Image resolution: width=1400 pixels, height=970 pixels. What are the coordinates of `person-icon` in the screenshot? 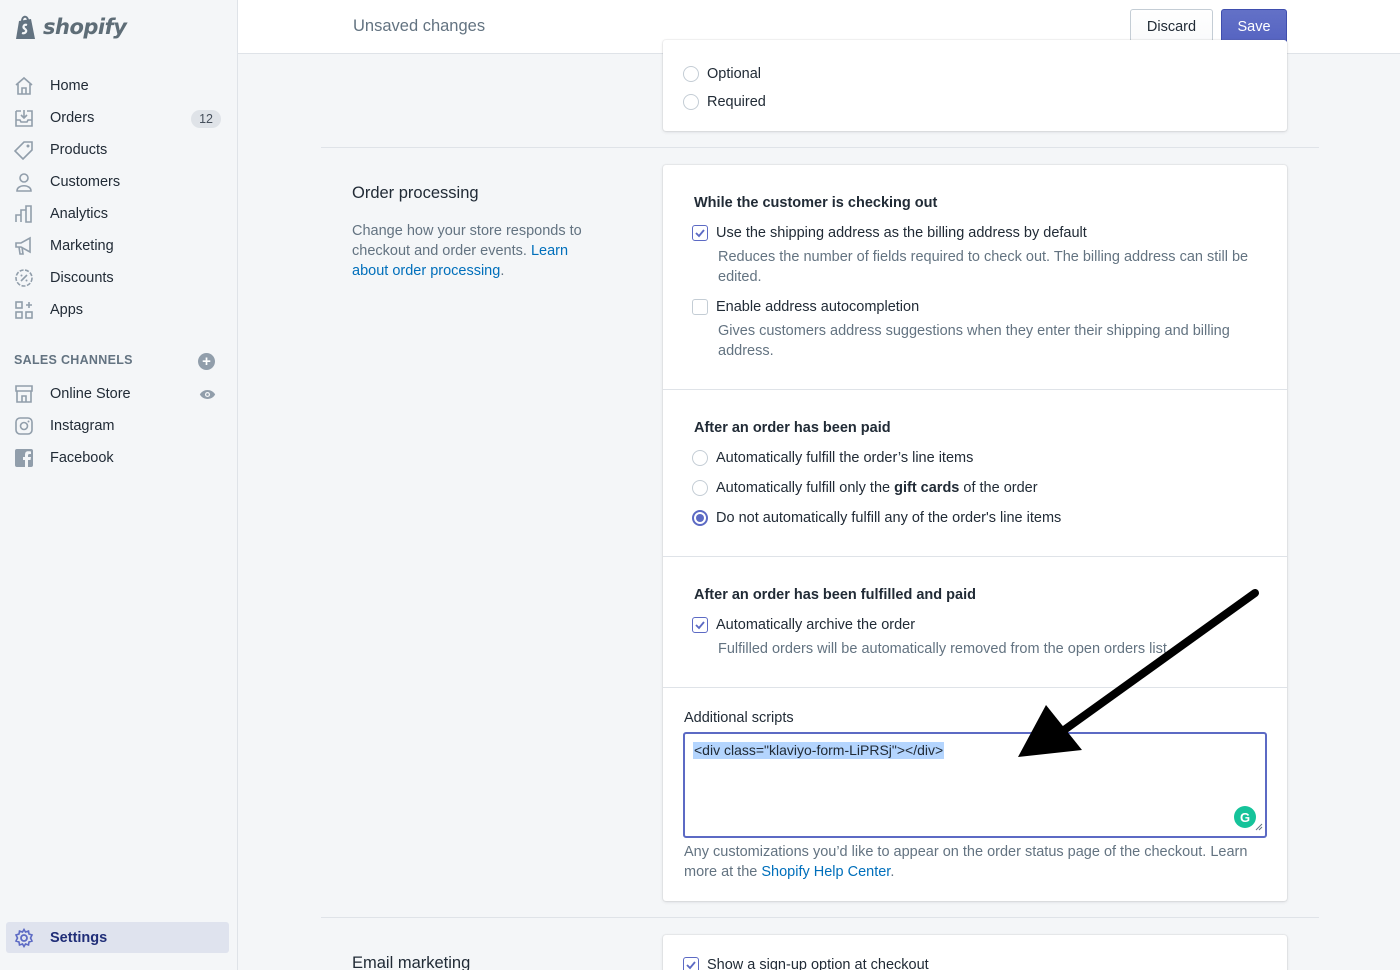 It's located at (24, 182).